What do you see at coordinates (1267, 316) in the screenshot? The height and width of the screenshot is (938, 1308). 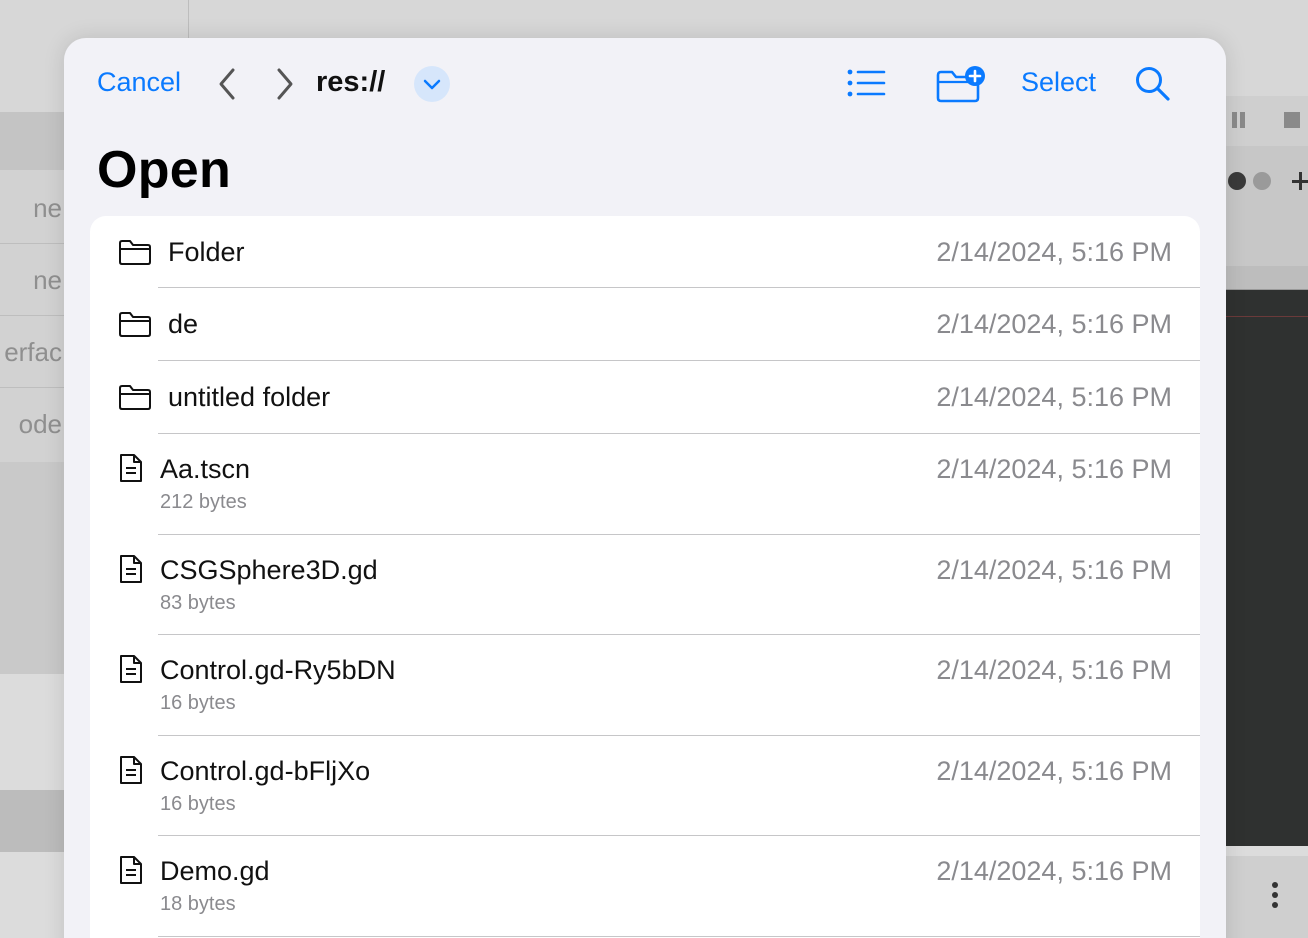 I see `background-viewport-guide` at bounding box center [1267, 316].